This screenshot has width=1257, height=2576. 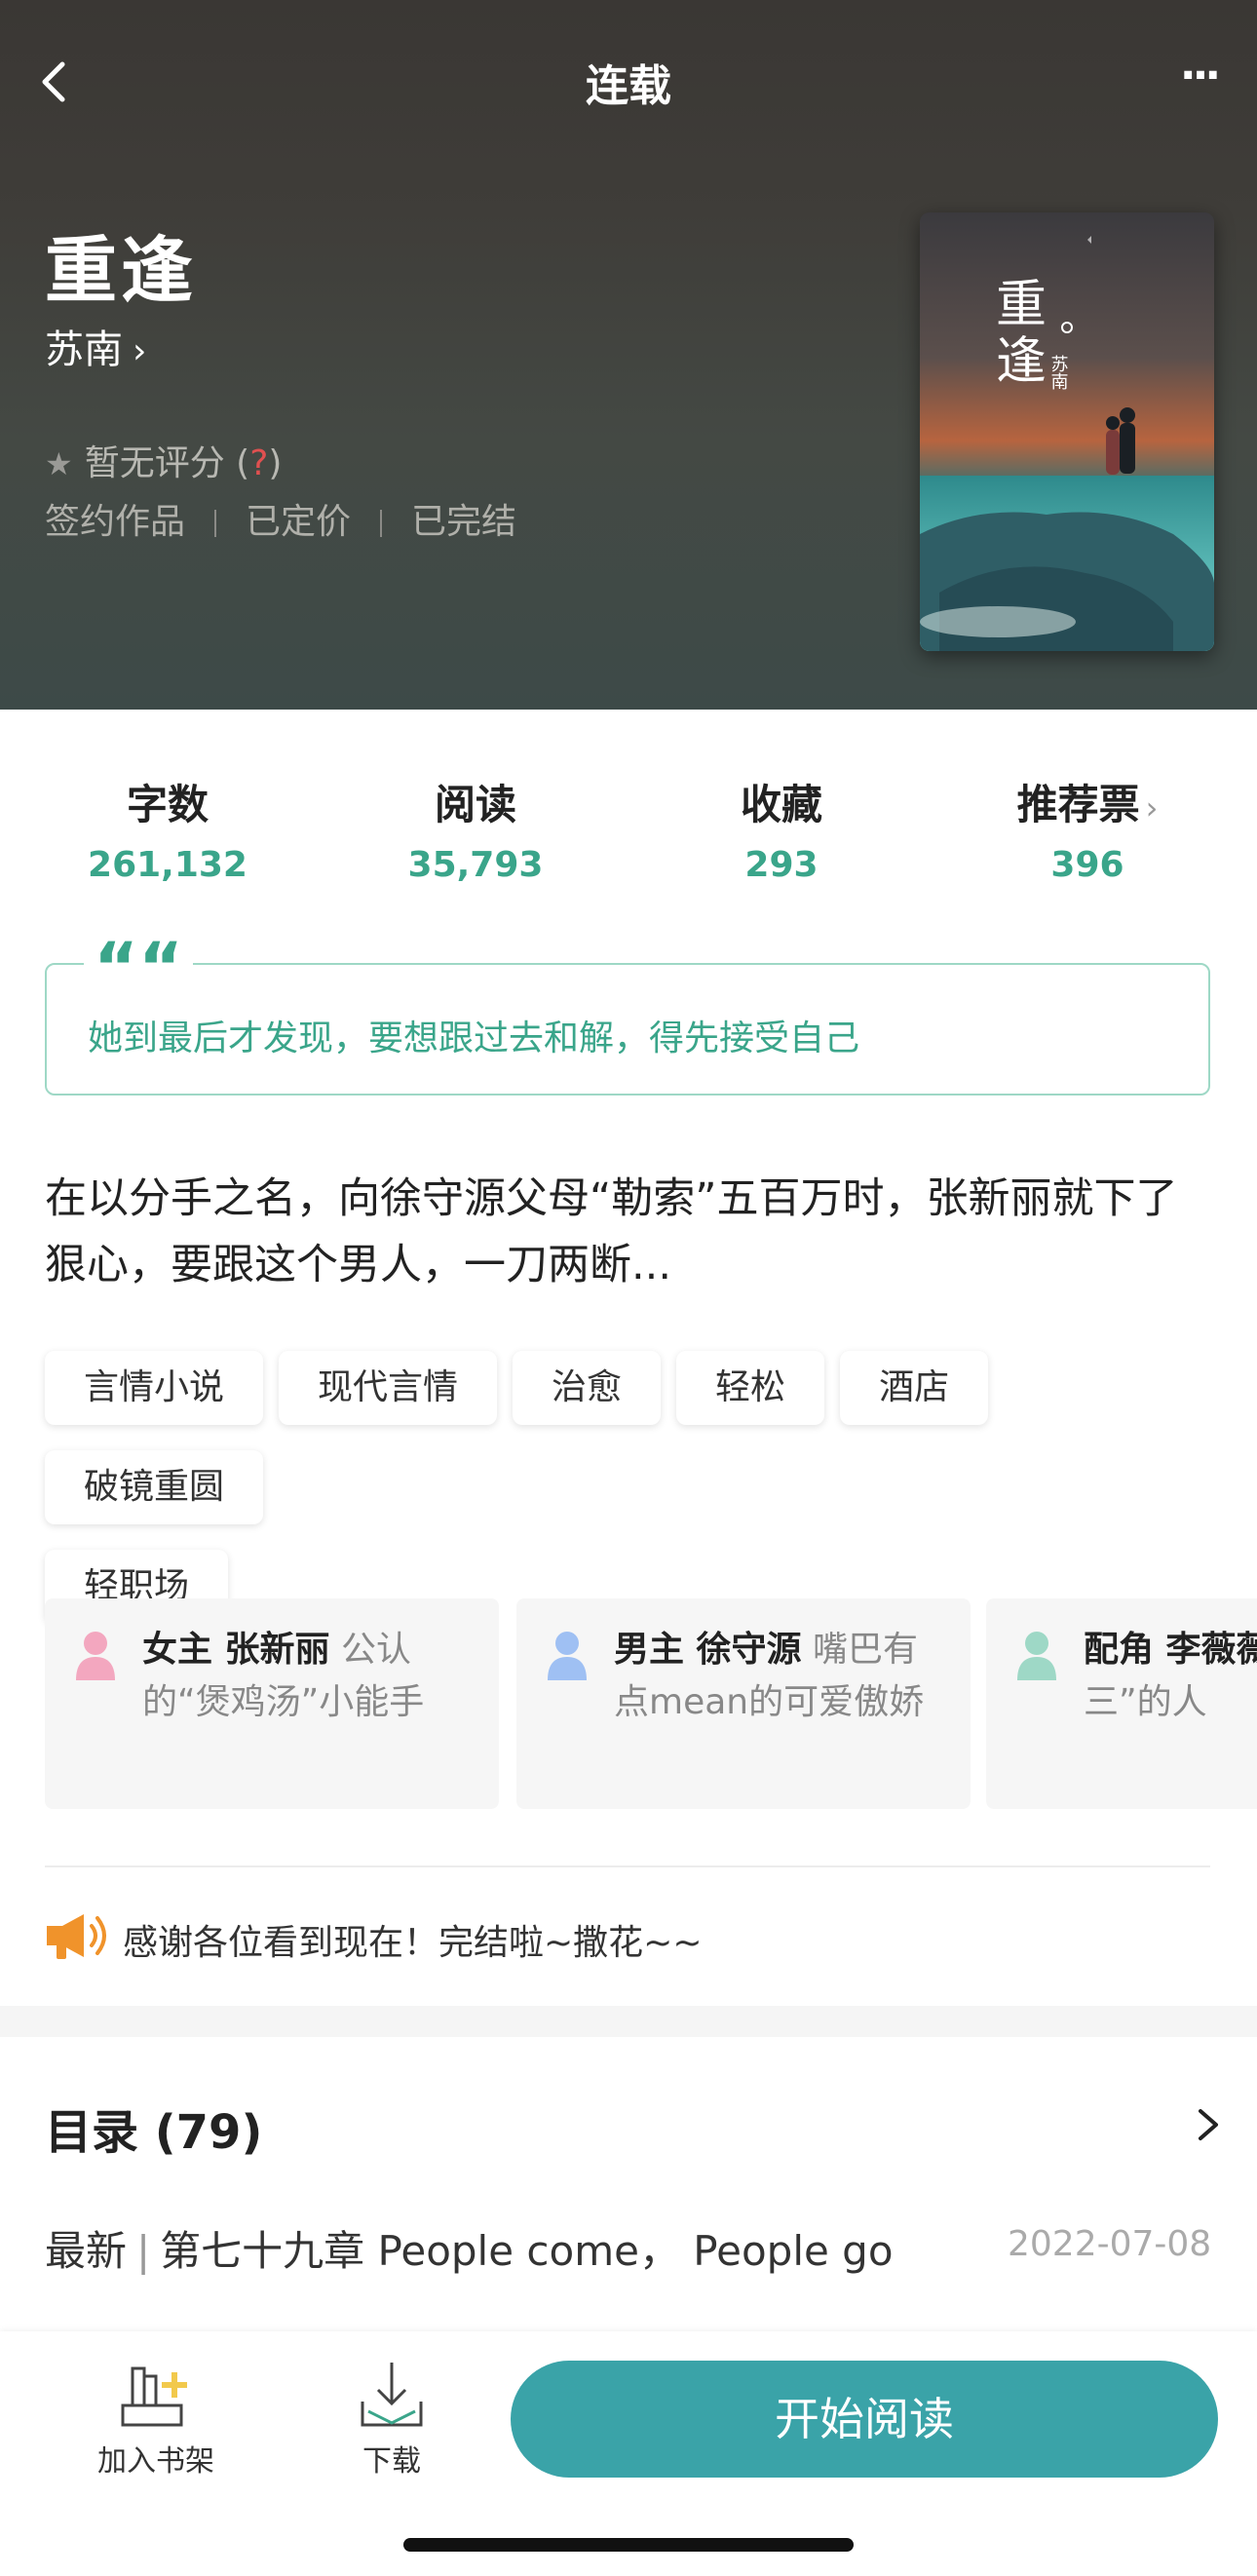 I want to click on character-role: 男主 徐守源, so click(x=708, y=1650).